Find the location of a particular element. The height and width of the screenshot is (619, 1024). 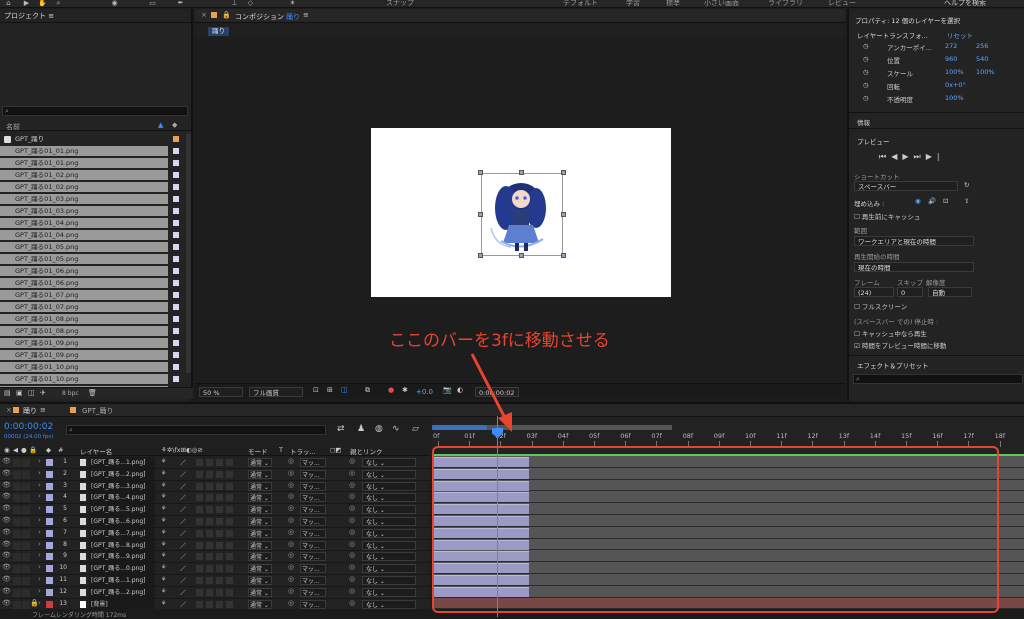

region-icon: ⊡ is located at coordinates (316, 390).